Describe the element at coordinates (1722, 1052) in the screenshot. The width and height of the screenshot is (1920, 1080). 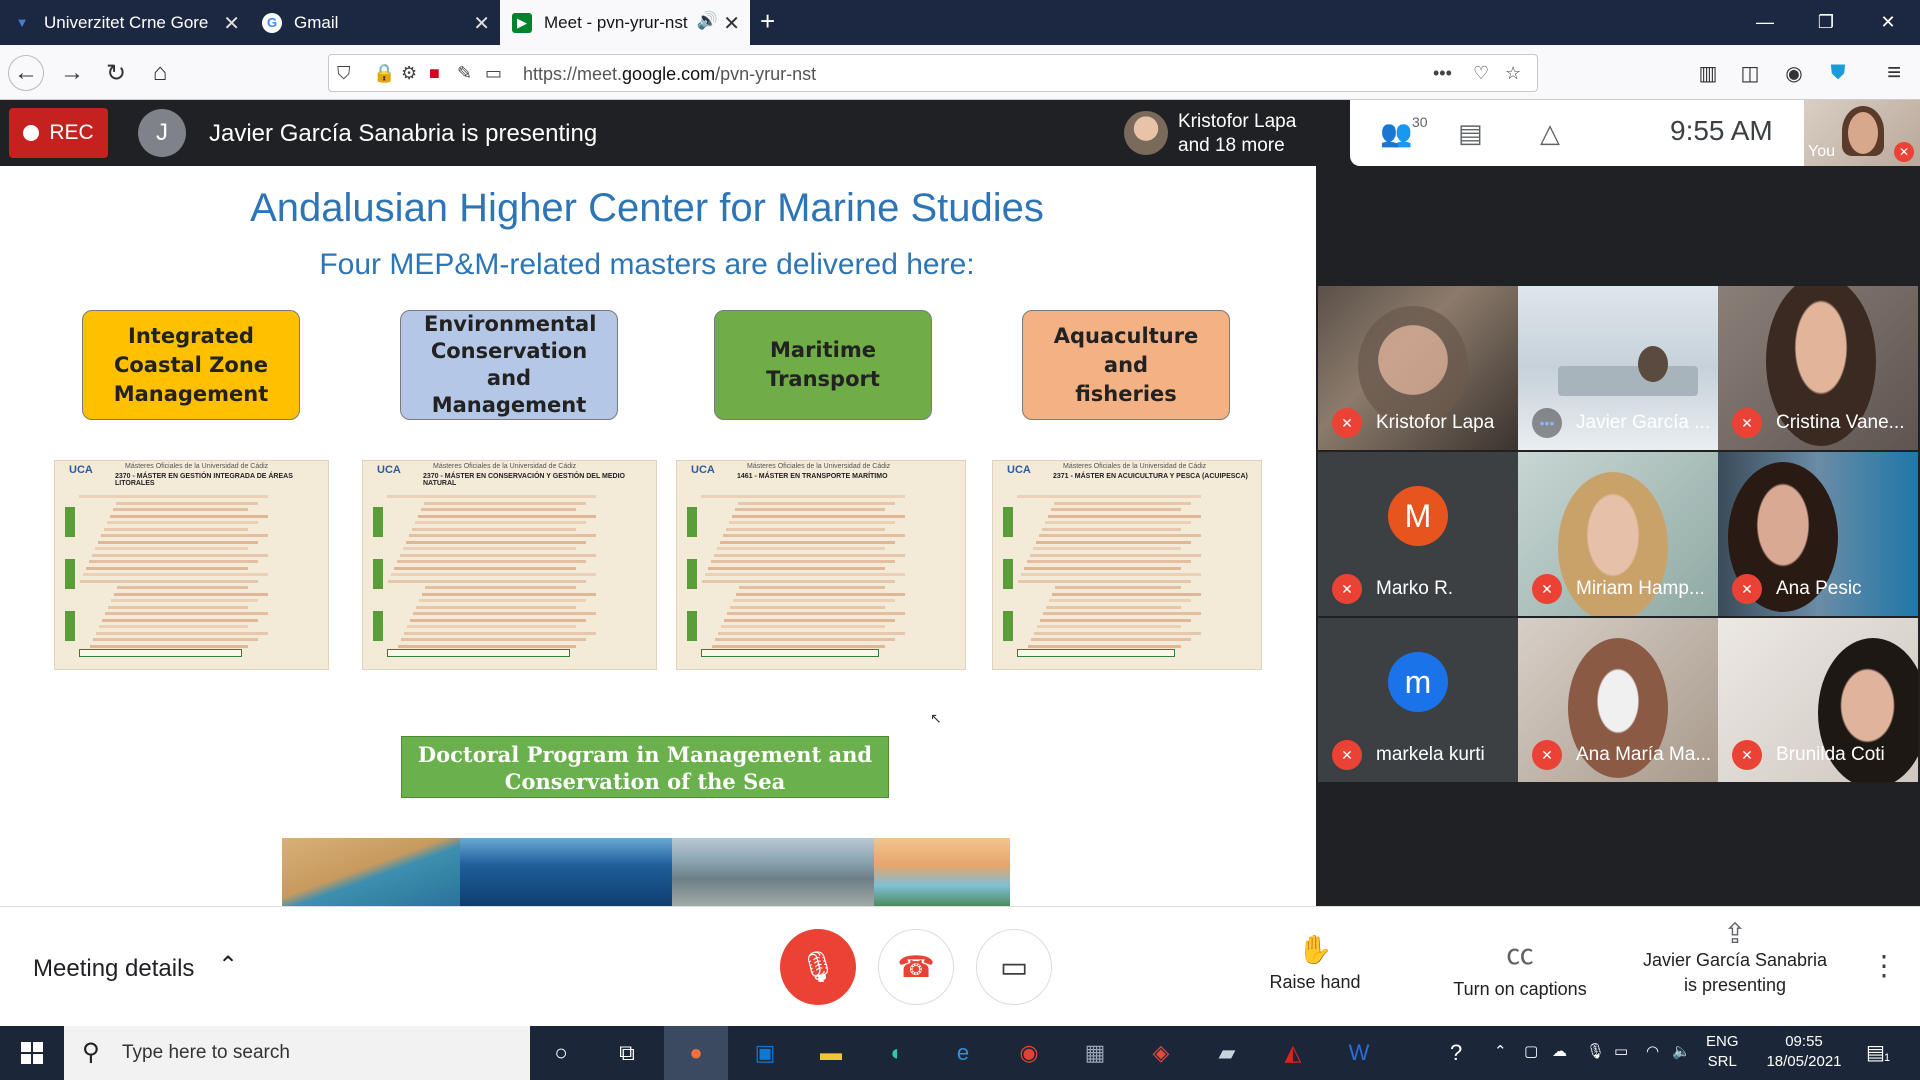
I see `language-indicator: ENG SRL` at that location.